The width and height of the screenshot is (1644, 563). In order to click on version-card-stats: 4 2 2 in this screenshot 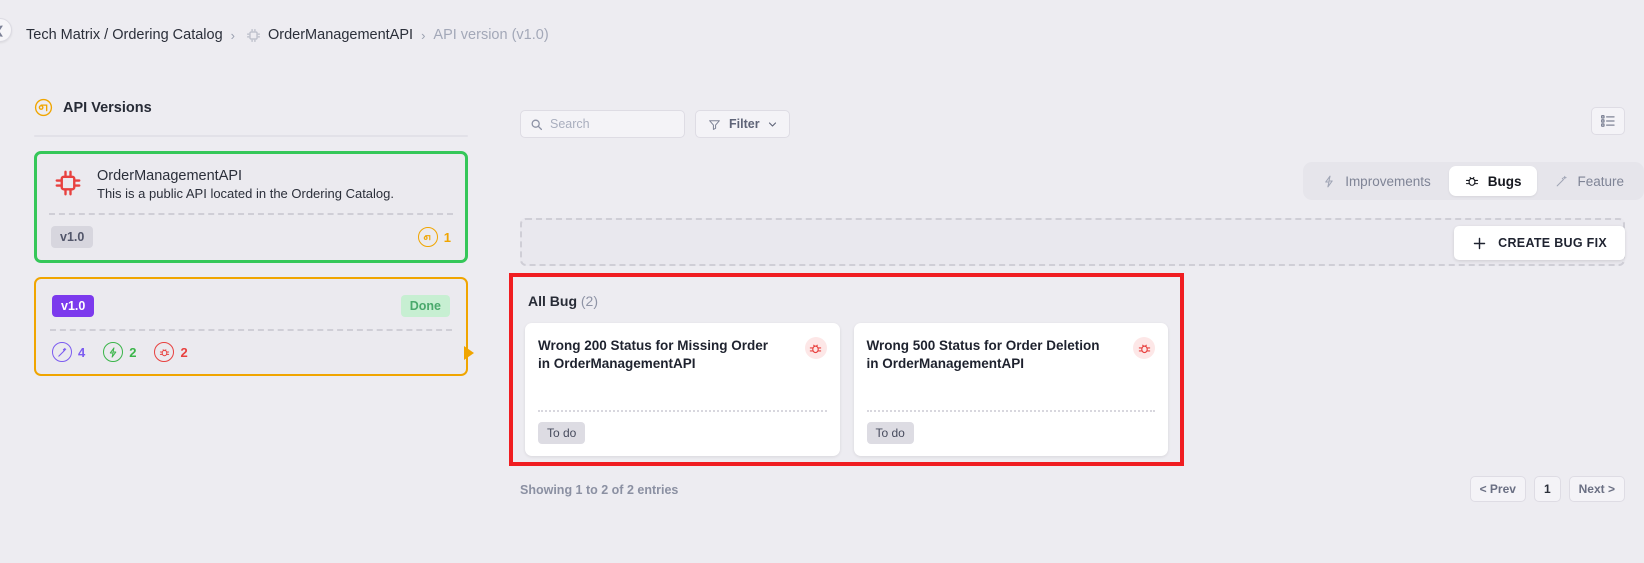, I will do `click(251, 352)`.